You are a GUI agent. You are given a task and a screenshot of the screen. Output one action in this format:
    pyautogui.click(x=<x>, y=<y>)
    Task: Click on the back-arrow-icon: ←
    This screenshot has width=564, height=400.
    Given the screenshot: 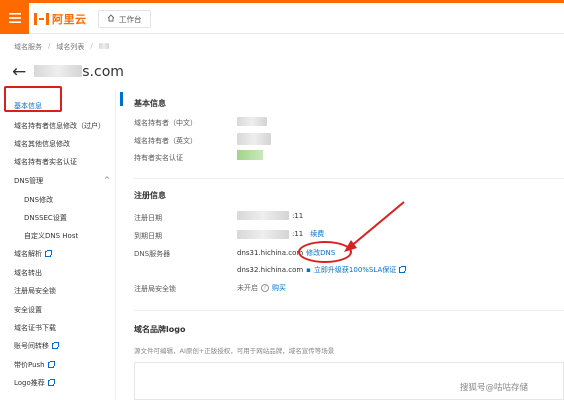 What is the action you would take?
    pyautogui.click(x=19, y=72)
    